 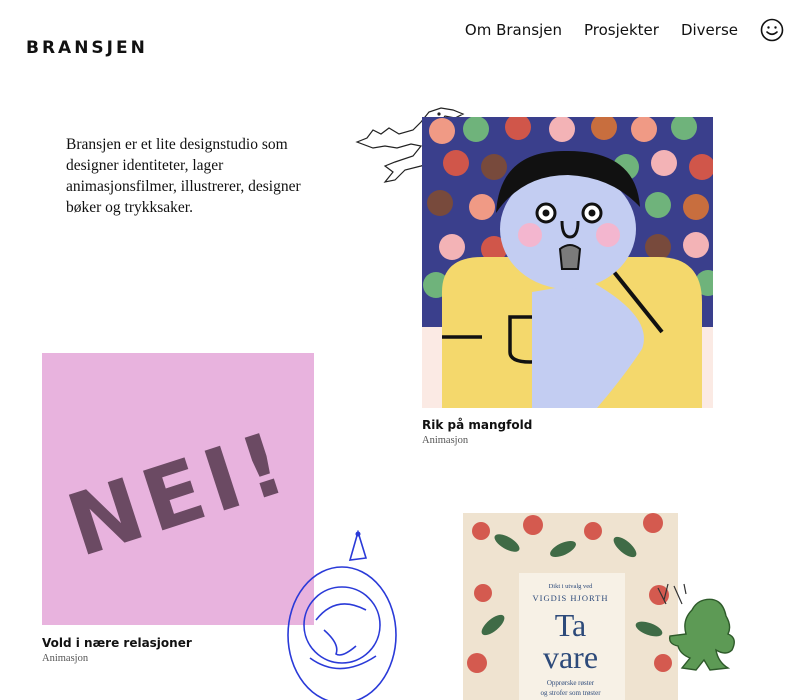 I want to click on nei-illustration: NEI!, so click(x=179, y=494).